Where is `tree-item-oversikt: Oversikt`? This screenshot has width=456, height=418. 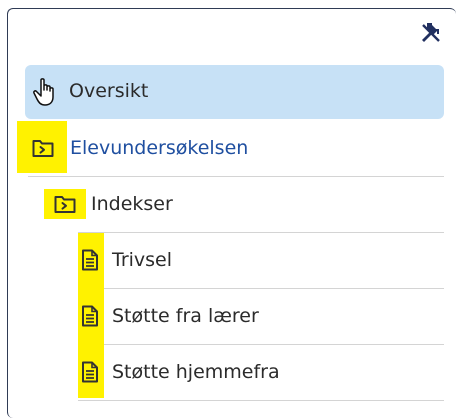
tree-item-oversikt: Oversikt is located at coordinates (234, 92).